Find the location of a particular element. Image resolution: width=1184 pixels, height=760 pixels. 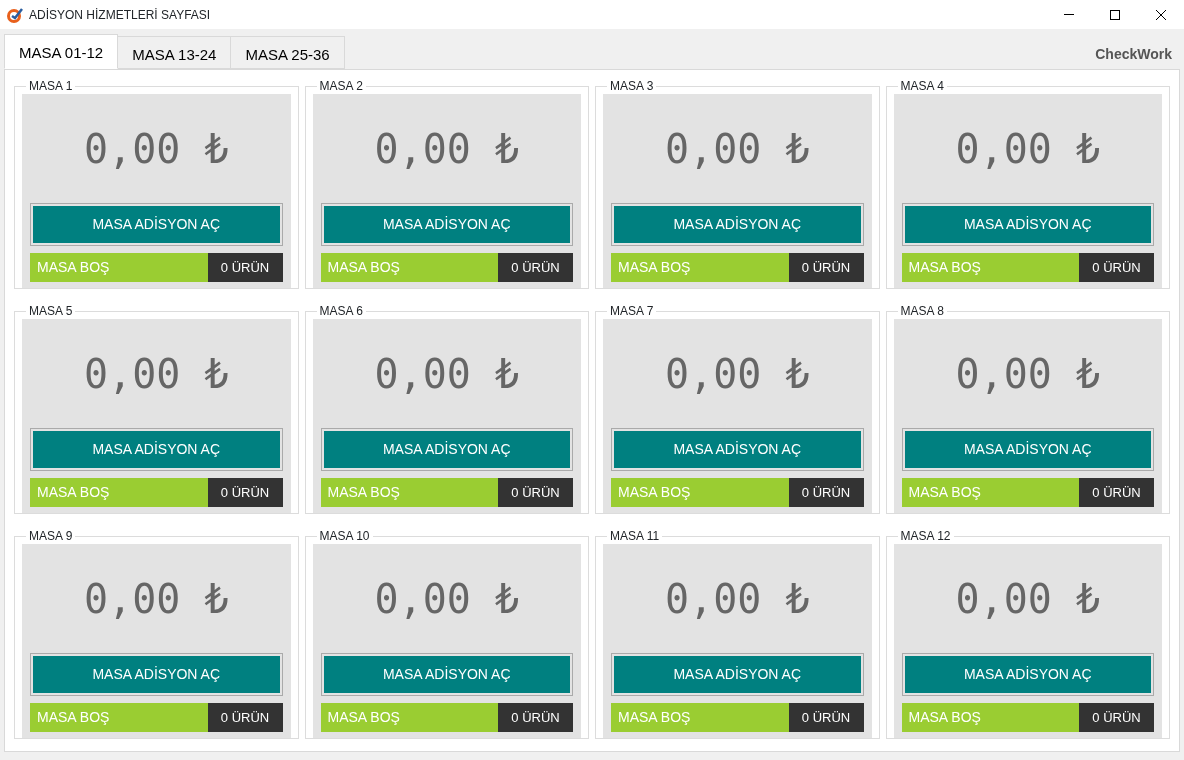

group-title: MASA 10 is located at coordinates (344, 536).